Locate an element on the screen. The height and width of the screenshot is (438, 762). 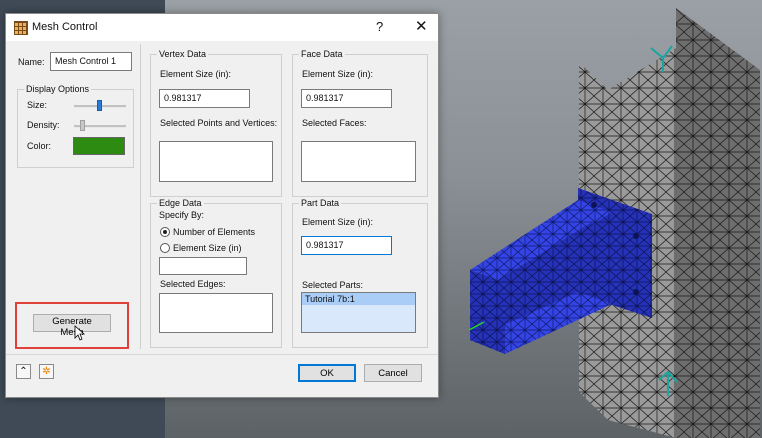
dialog-title: Mesh Control is located at coordinates (65, 27).